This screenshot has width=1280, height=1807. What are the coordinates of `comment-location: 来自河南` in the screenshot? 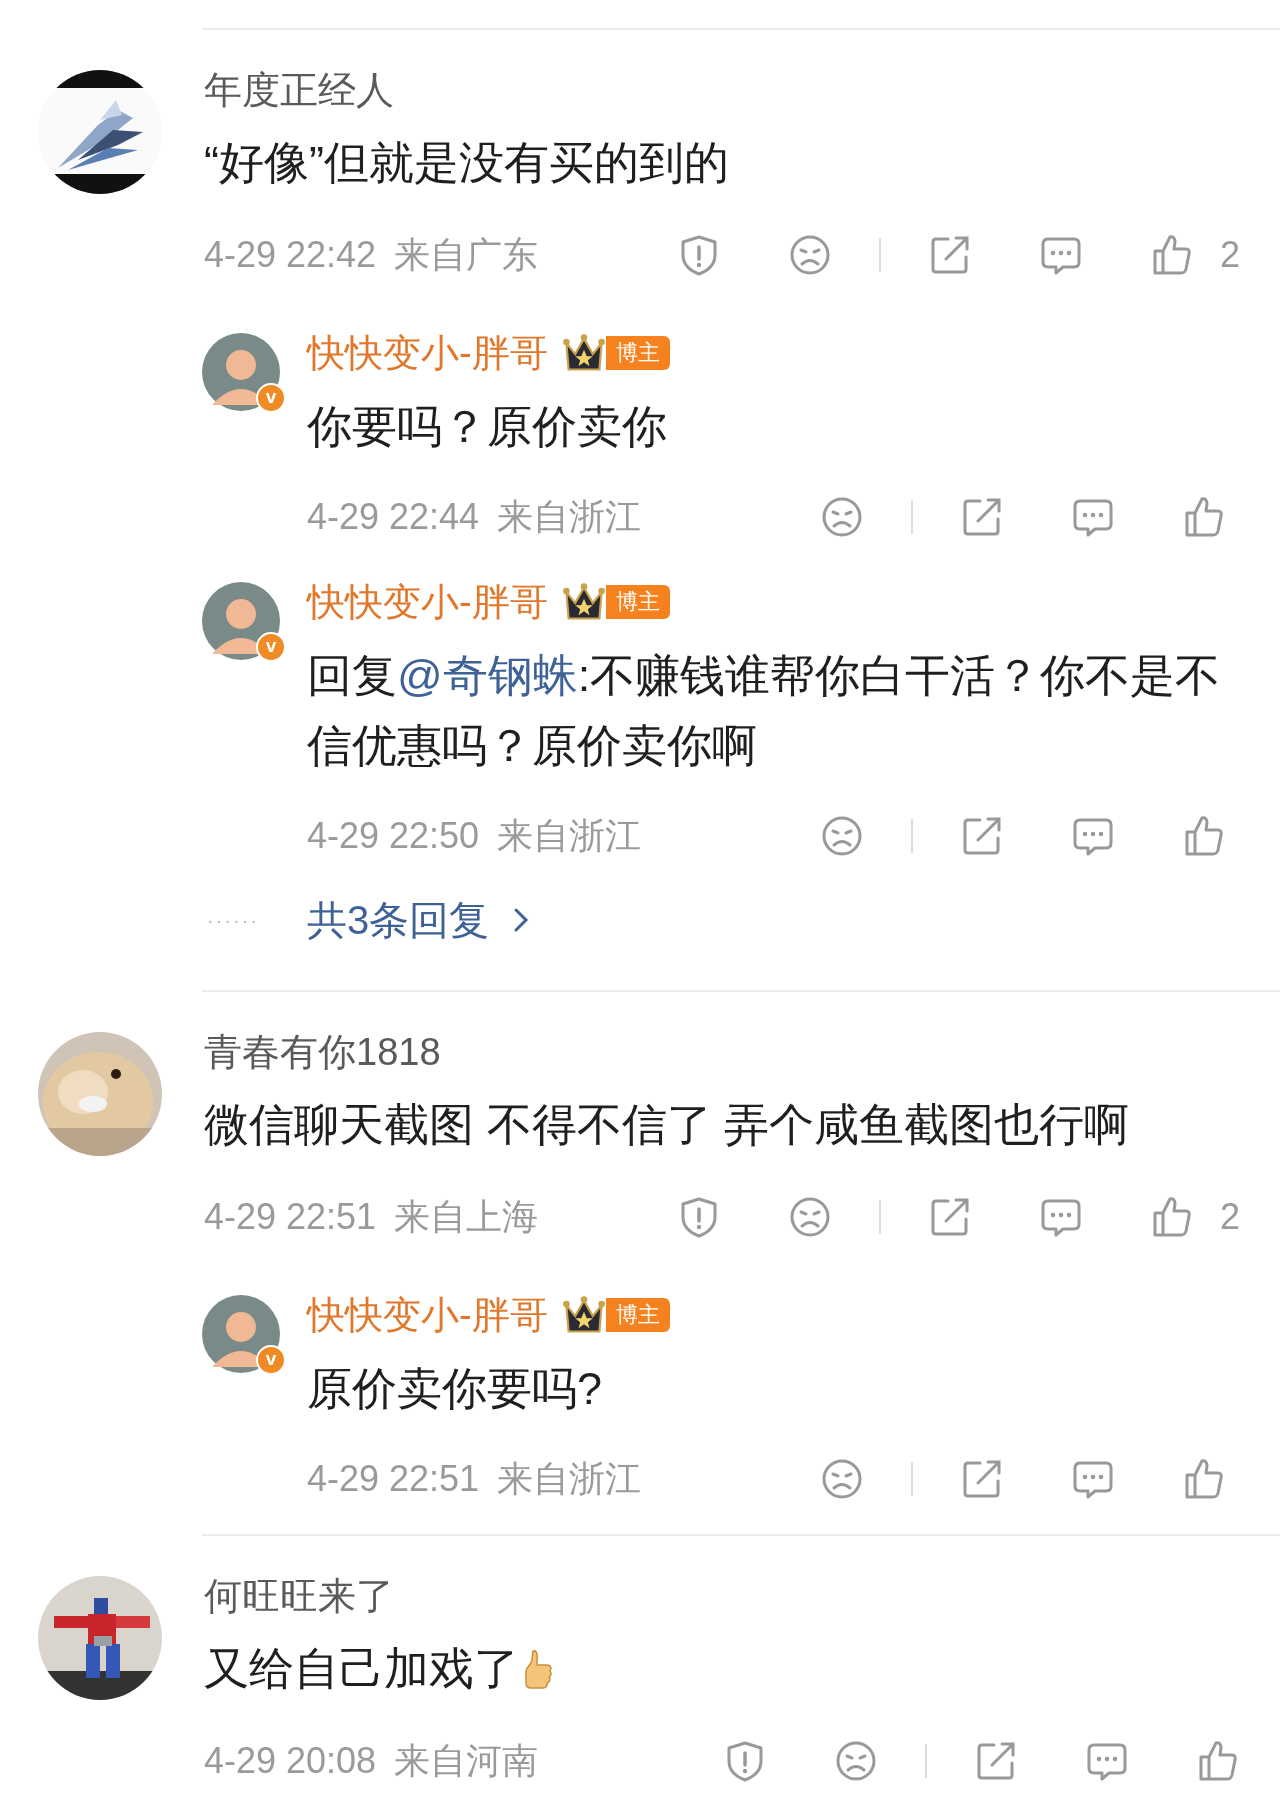 It's located at (466, 1760).